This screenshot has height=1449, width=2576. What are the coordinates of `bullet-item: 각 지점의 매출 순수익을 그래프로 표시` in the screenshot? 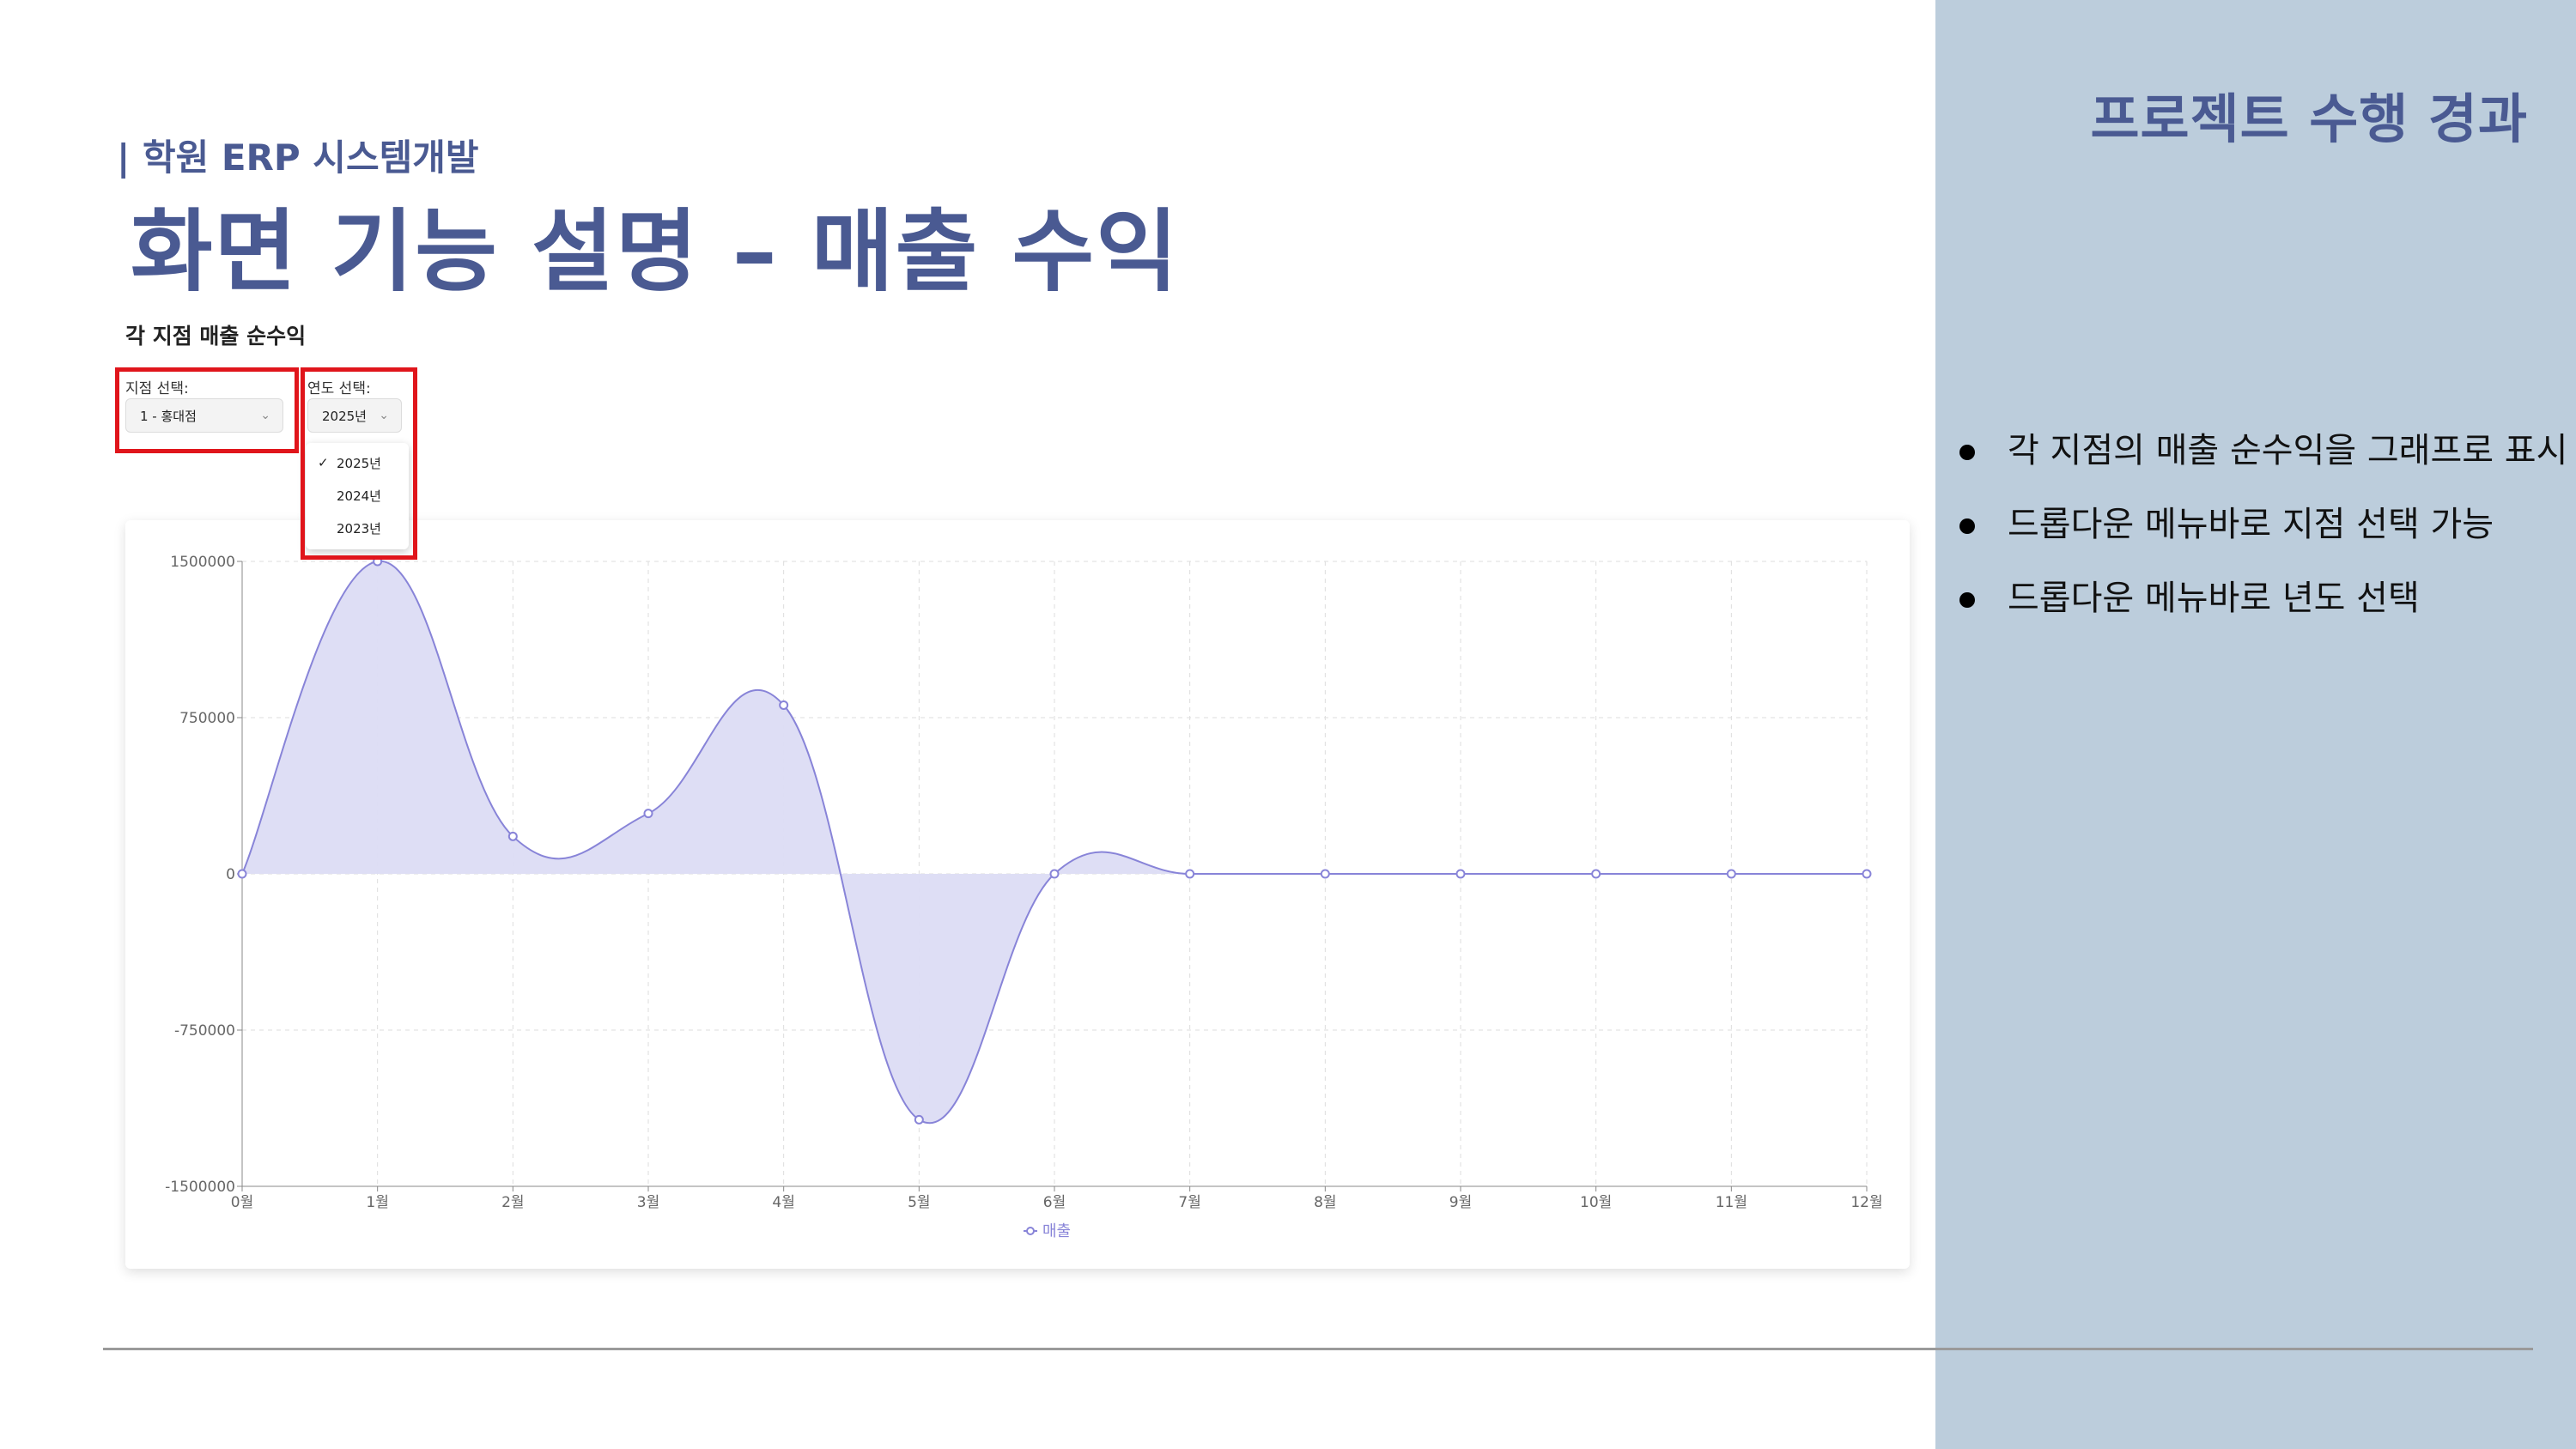 It's located at (2263, 450).